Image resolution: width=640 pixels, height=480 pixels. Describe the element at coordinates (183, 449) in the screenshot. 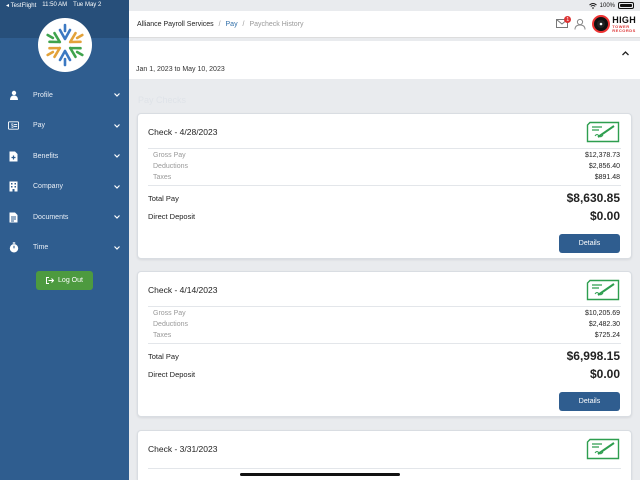

I see `check-title: Check - 3/31/2023` at that location.